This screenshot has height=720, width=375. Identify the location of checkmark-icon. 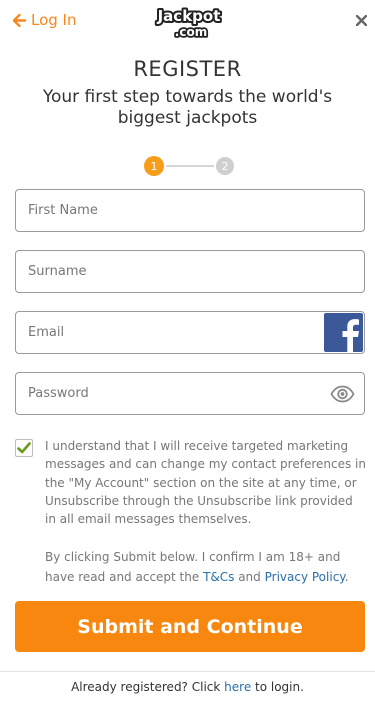
(24, 448).